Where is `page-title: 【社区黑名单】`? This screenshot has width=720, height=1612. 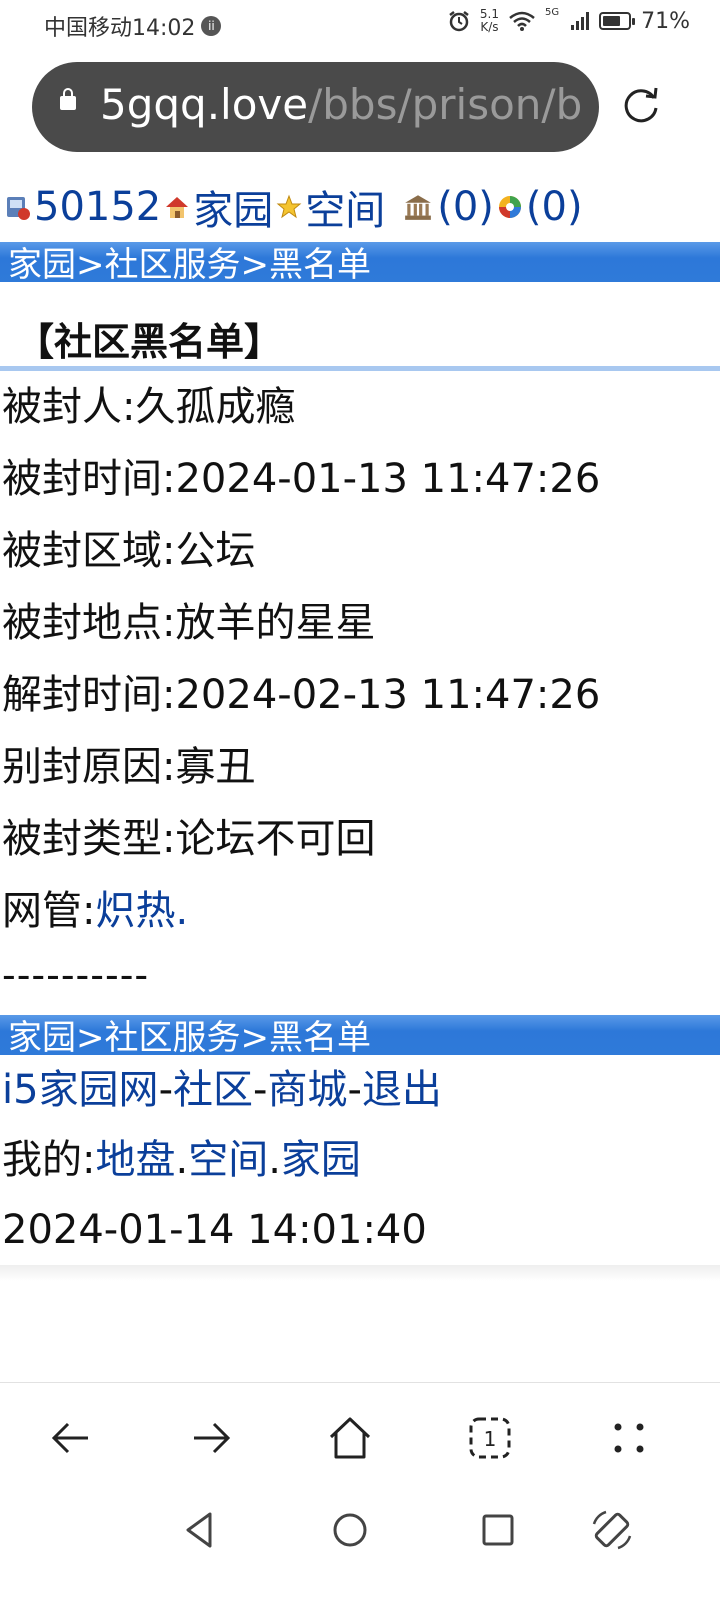
page-title: 【社区黑名单】 is located at coordinates (149, 342).